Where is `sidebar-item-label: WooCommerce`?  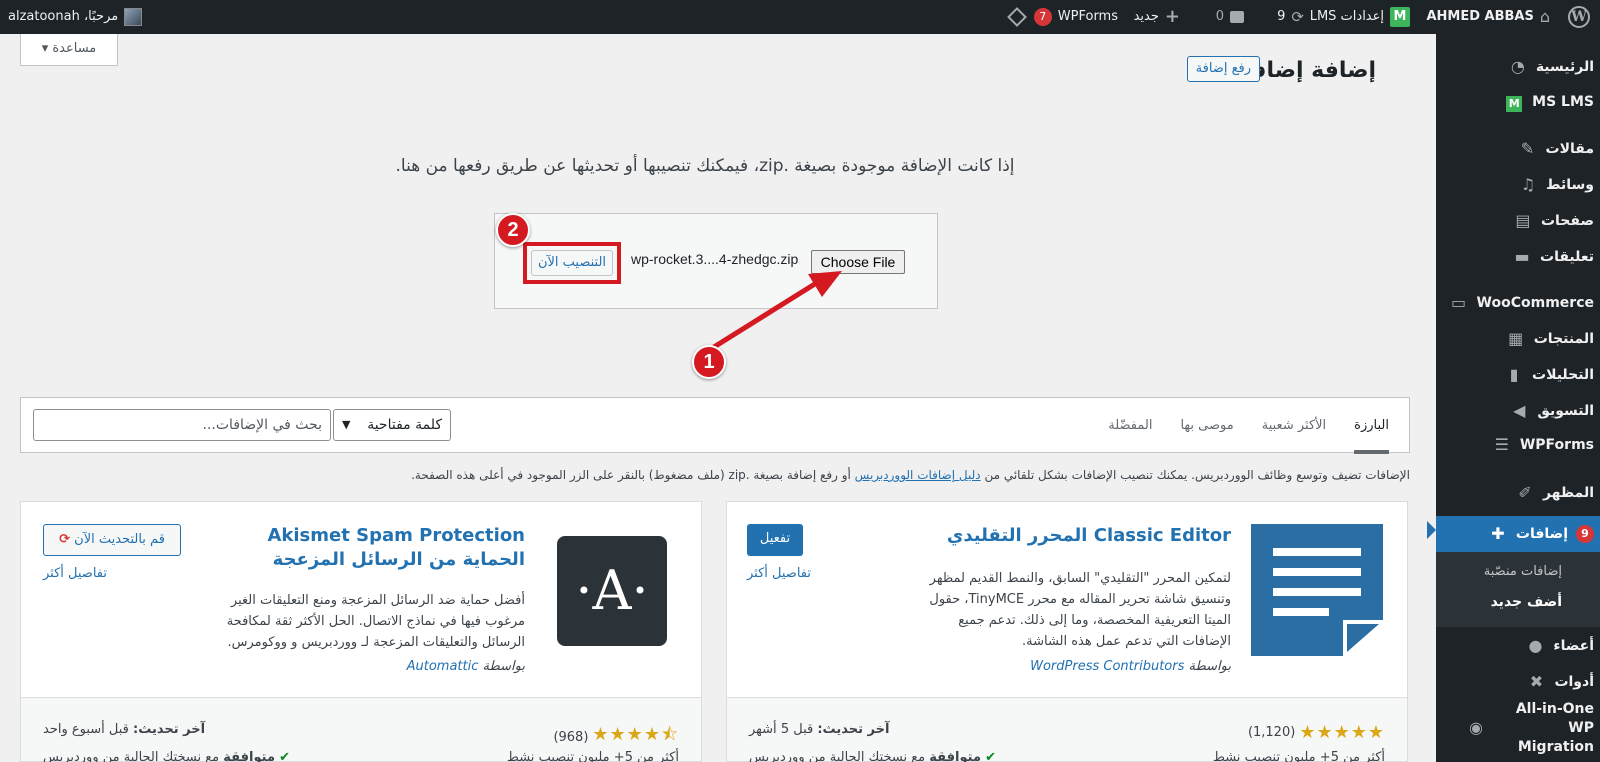
sidebar-item-label: WooCommerce is located at coordinates (1535, 303).